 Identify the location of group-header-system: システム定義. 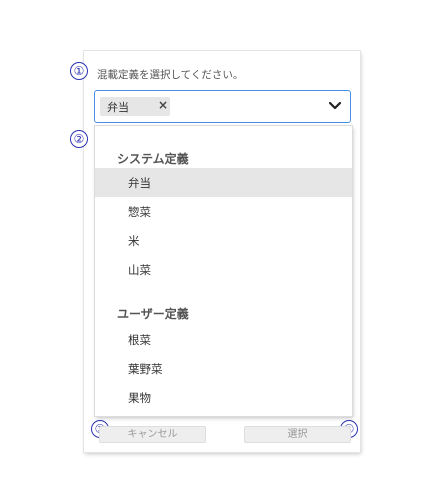
(153, 159).